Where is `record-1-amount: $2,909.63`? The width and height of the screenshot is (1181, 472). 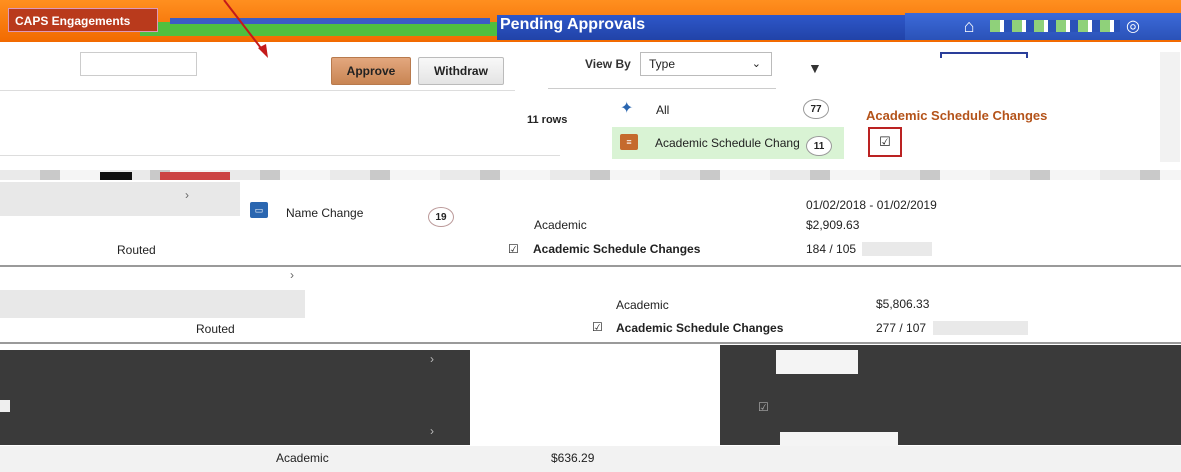 record-1-amount: $2,909.63 is located at coordinates (833, 225).